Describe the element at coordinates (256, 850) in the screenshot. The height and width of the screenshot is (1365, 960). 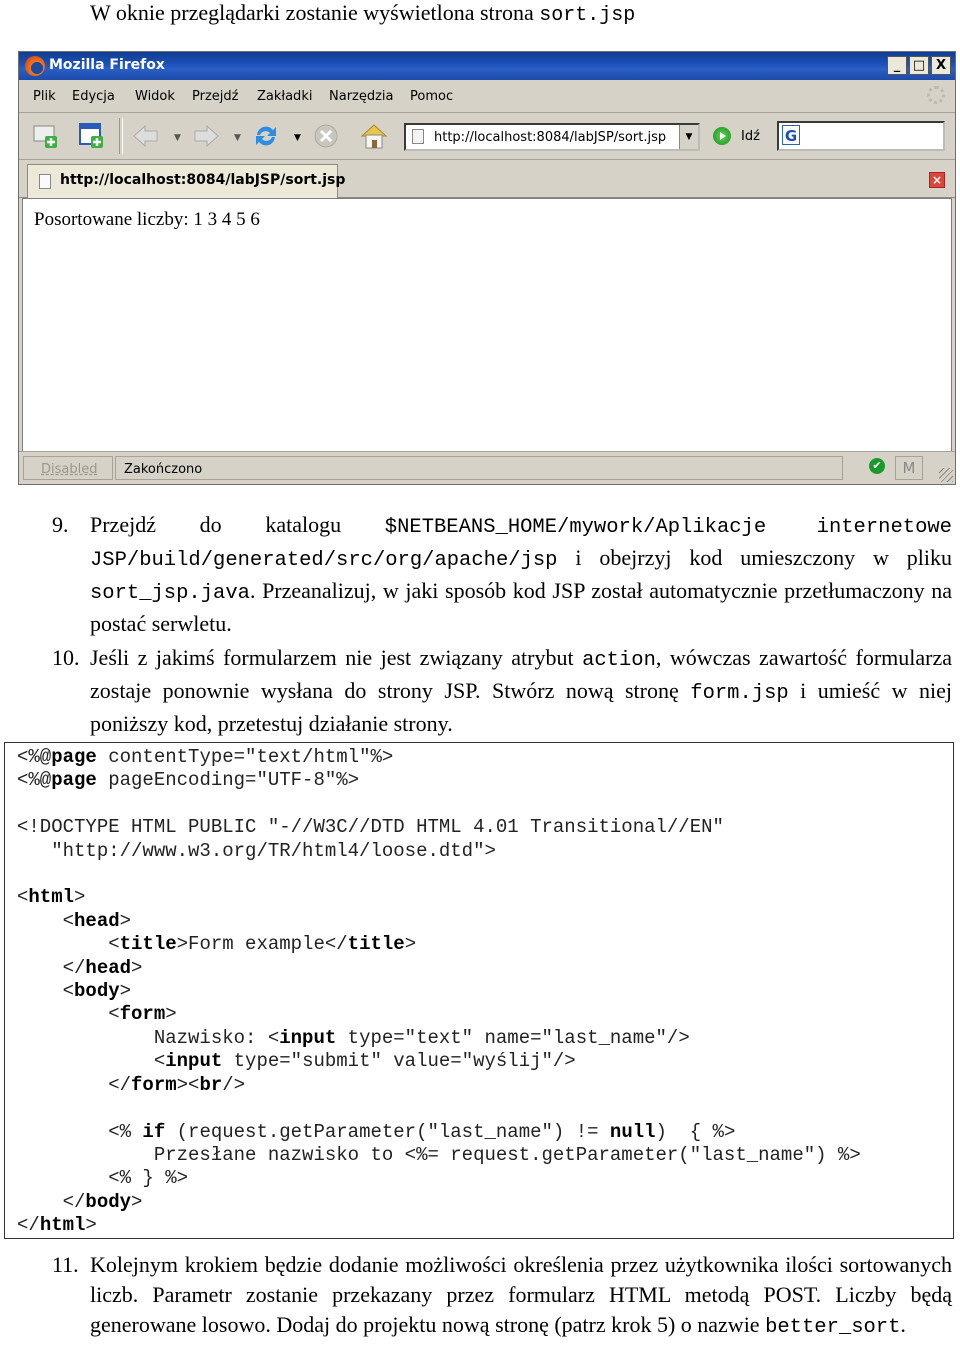
I see `code-text: "http://www.w3.org/TR/html4/loose.dtd">` at that location.